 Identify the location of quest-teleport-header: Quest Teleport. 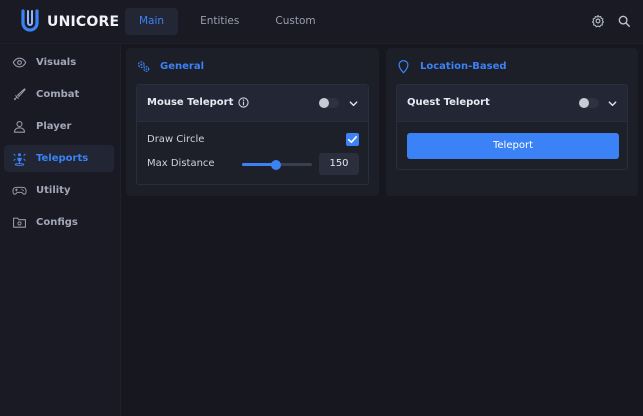
(512, 103).